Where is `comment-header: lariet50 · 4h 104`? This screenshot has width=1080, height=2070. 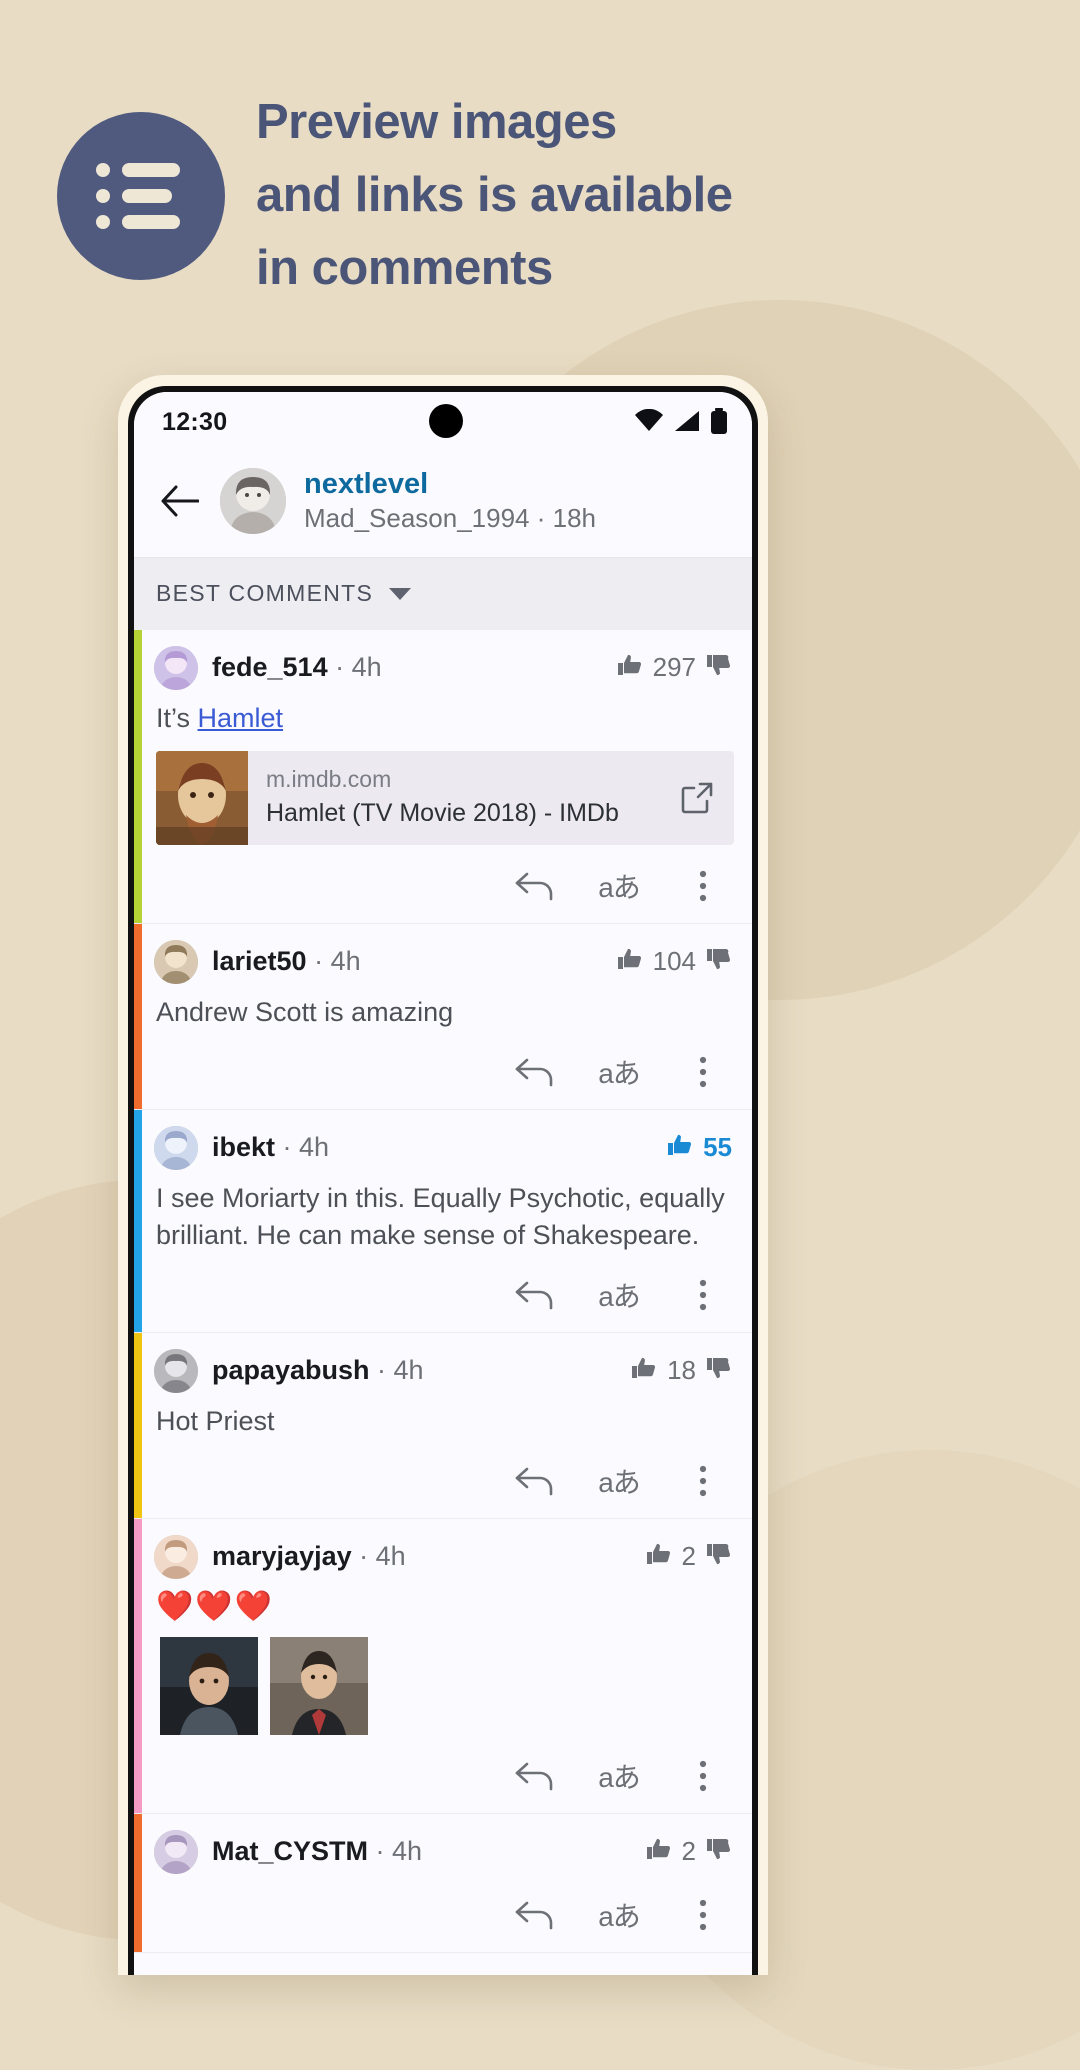 comment-header: lariet50 · 4h 104 is located at coordinates (445, 961).